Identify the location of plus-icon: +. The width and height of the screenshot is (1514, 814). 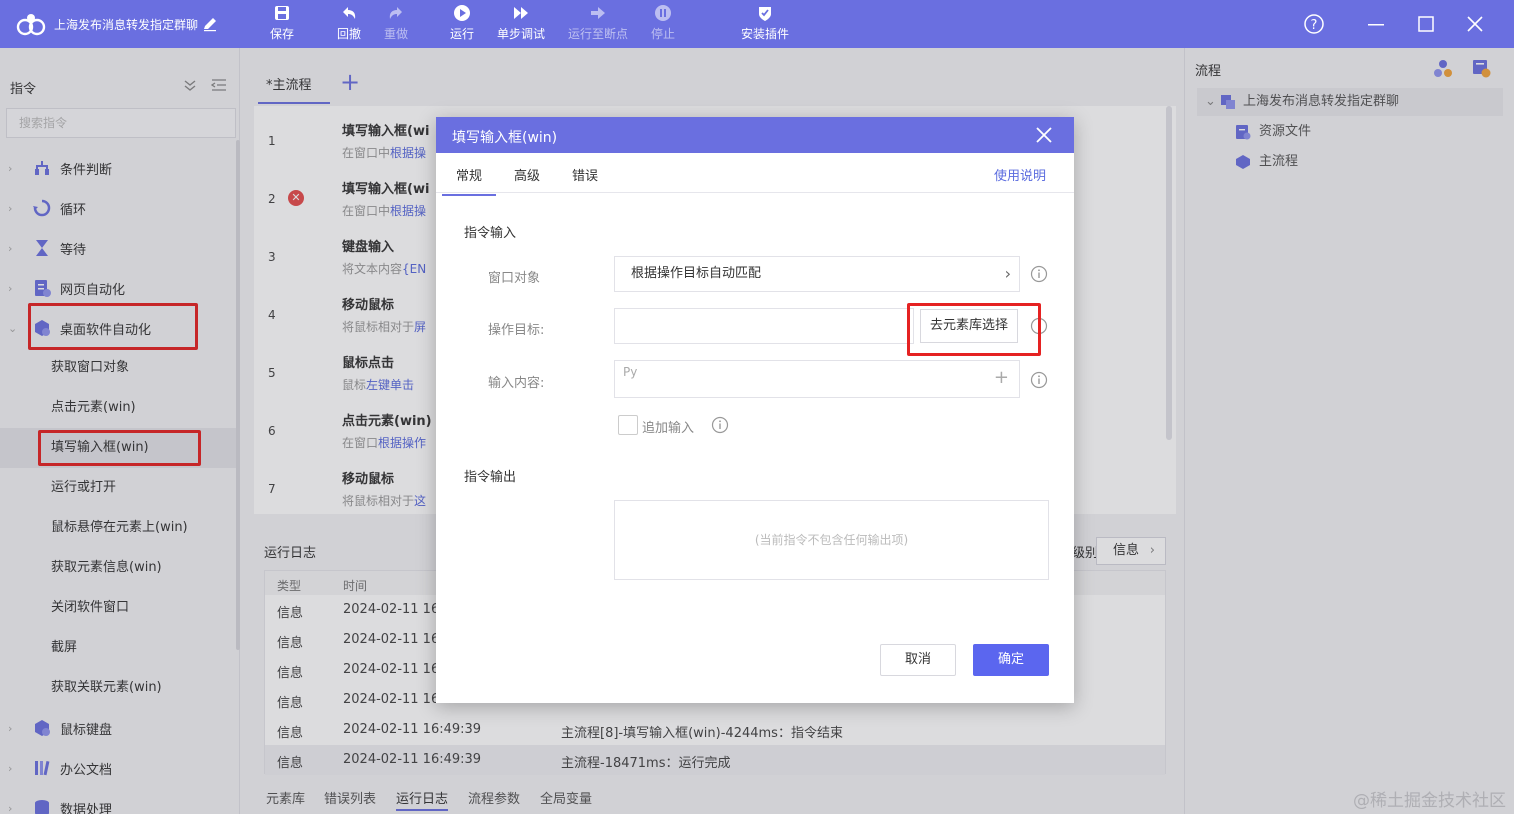
(1001, 378).